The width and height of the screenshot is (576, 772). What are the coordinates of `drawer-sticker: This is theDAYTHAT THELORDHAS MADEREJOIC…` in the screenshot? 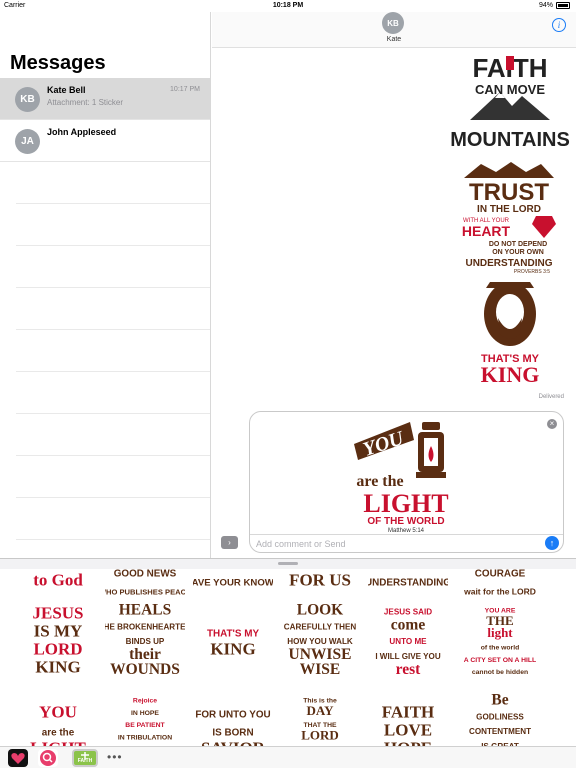 It's located at (320, 718).